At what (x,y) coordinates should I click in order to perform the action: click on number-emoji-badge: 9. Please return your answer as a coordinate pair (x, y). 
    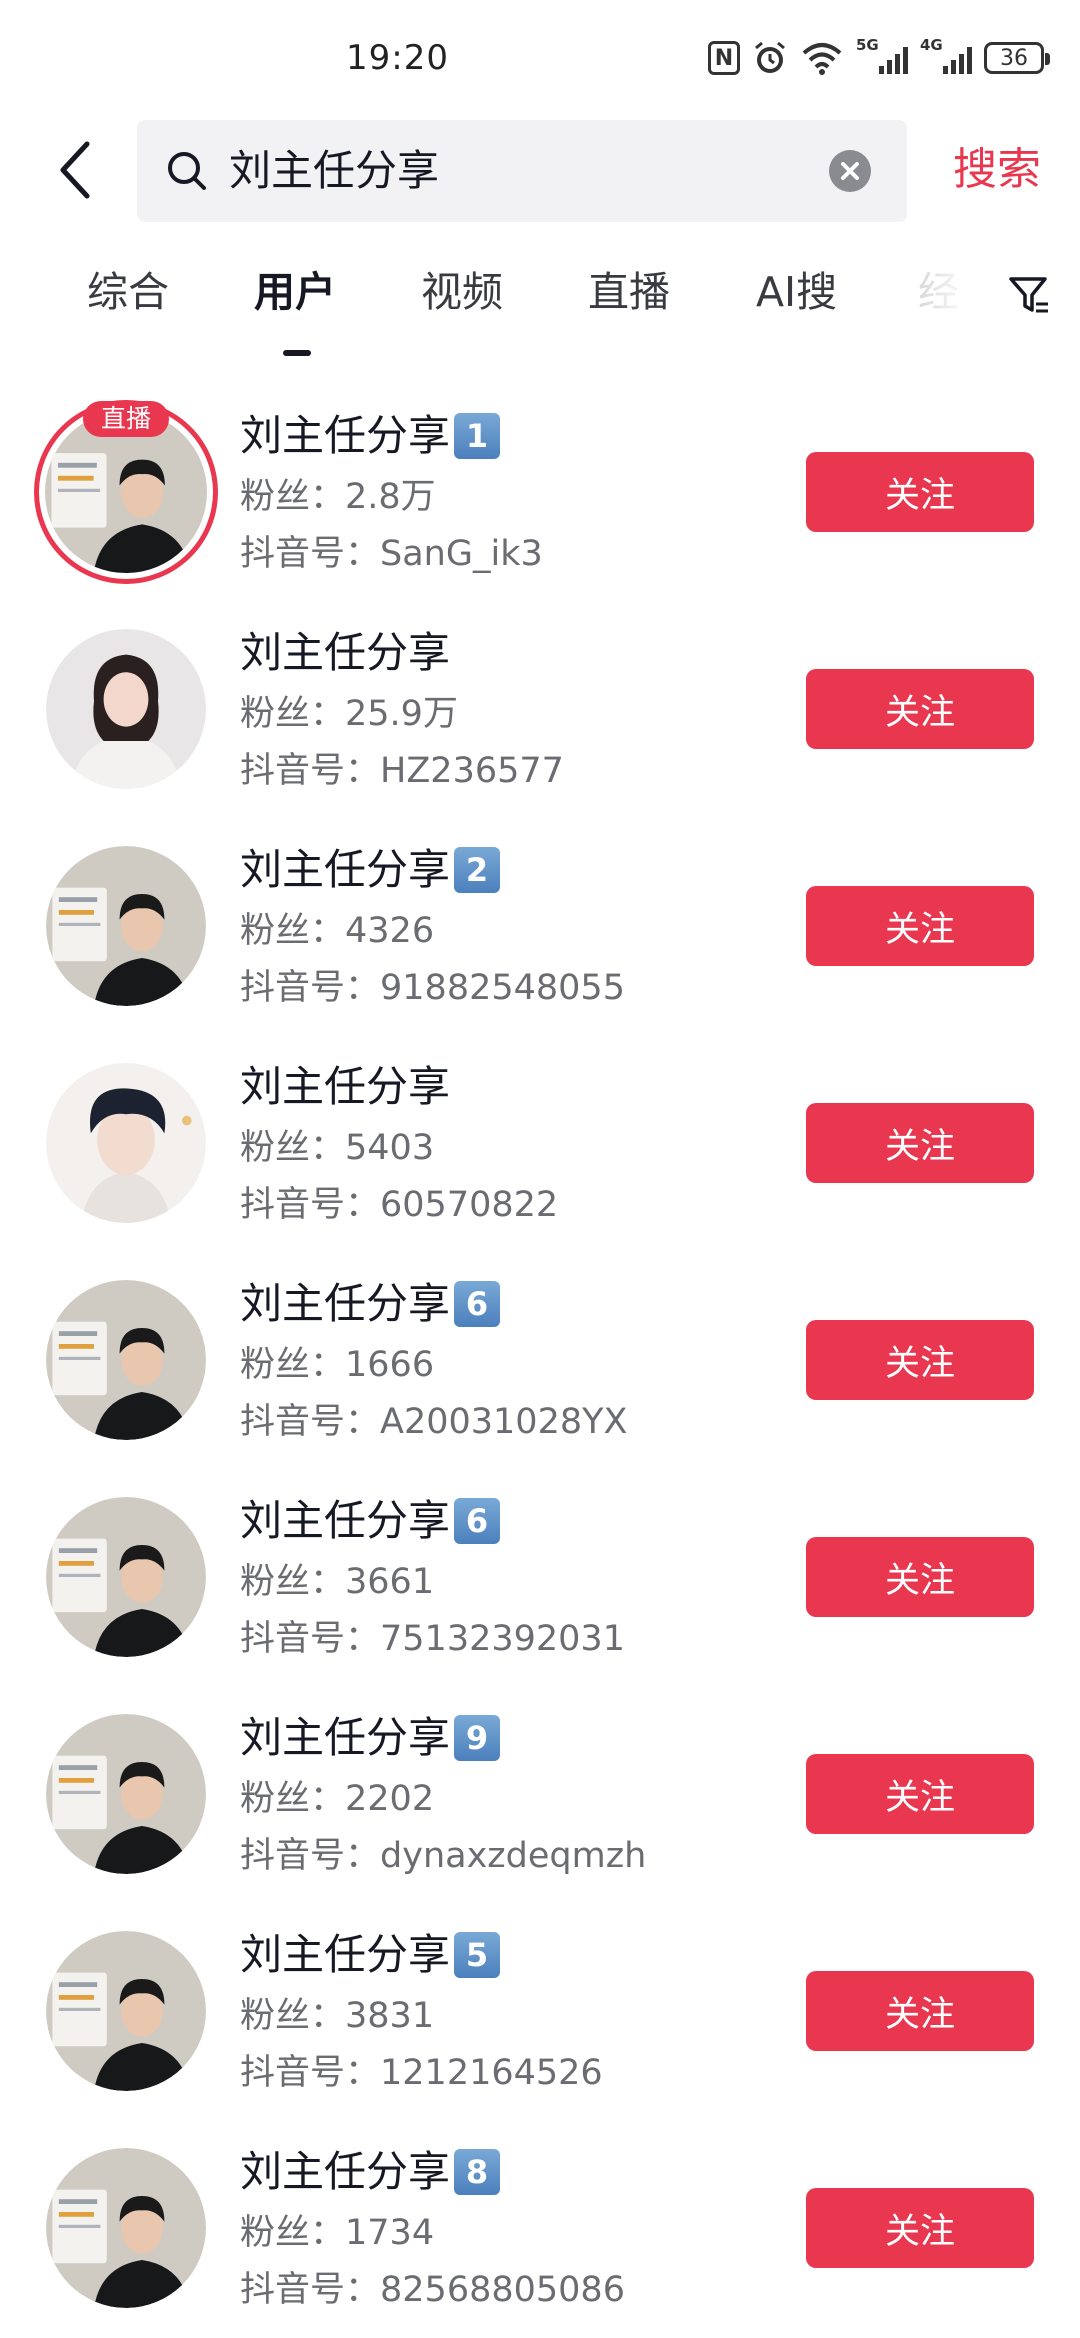
    Looking at the image, I should click on (477, 1738).